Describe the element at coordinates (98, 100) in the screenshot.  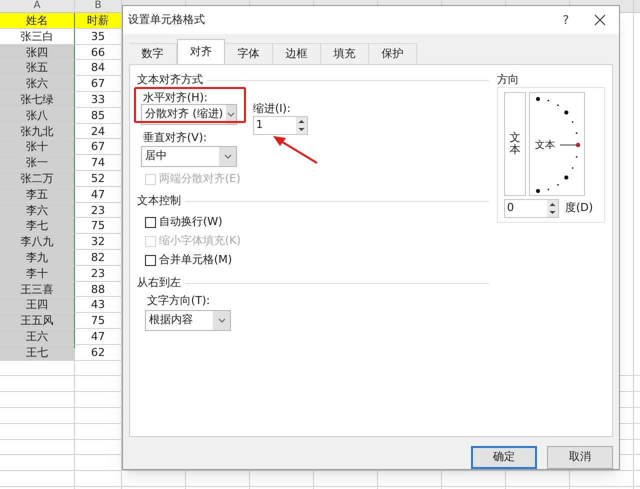
I see `table-cell: 33` at that location.